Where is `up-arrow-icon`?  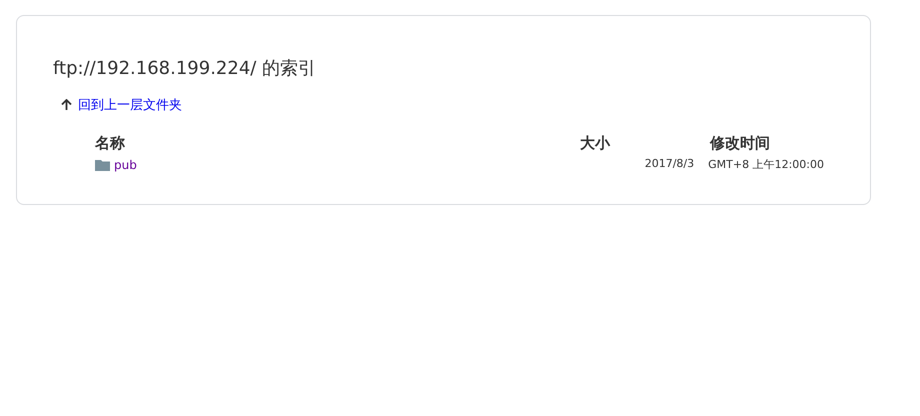 up-arrow-icon is located at coordinates (66, 105).